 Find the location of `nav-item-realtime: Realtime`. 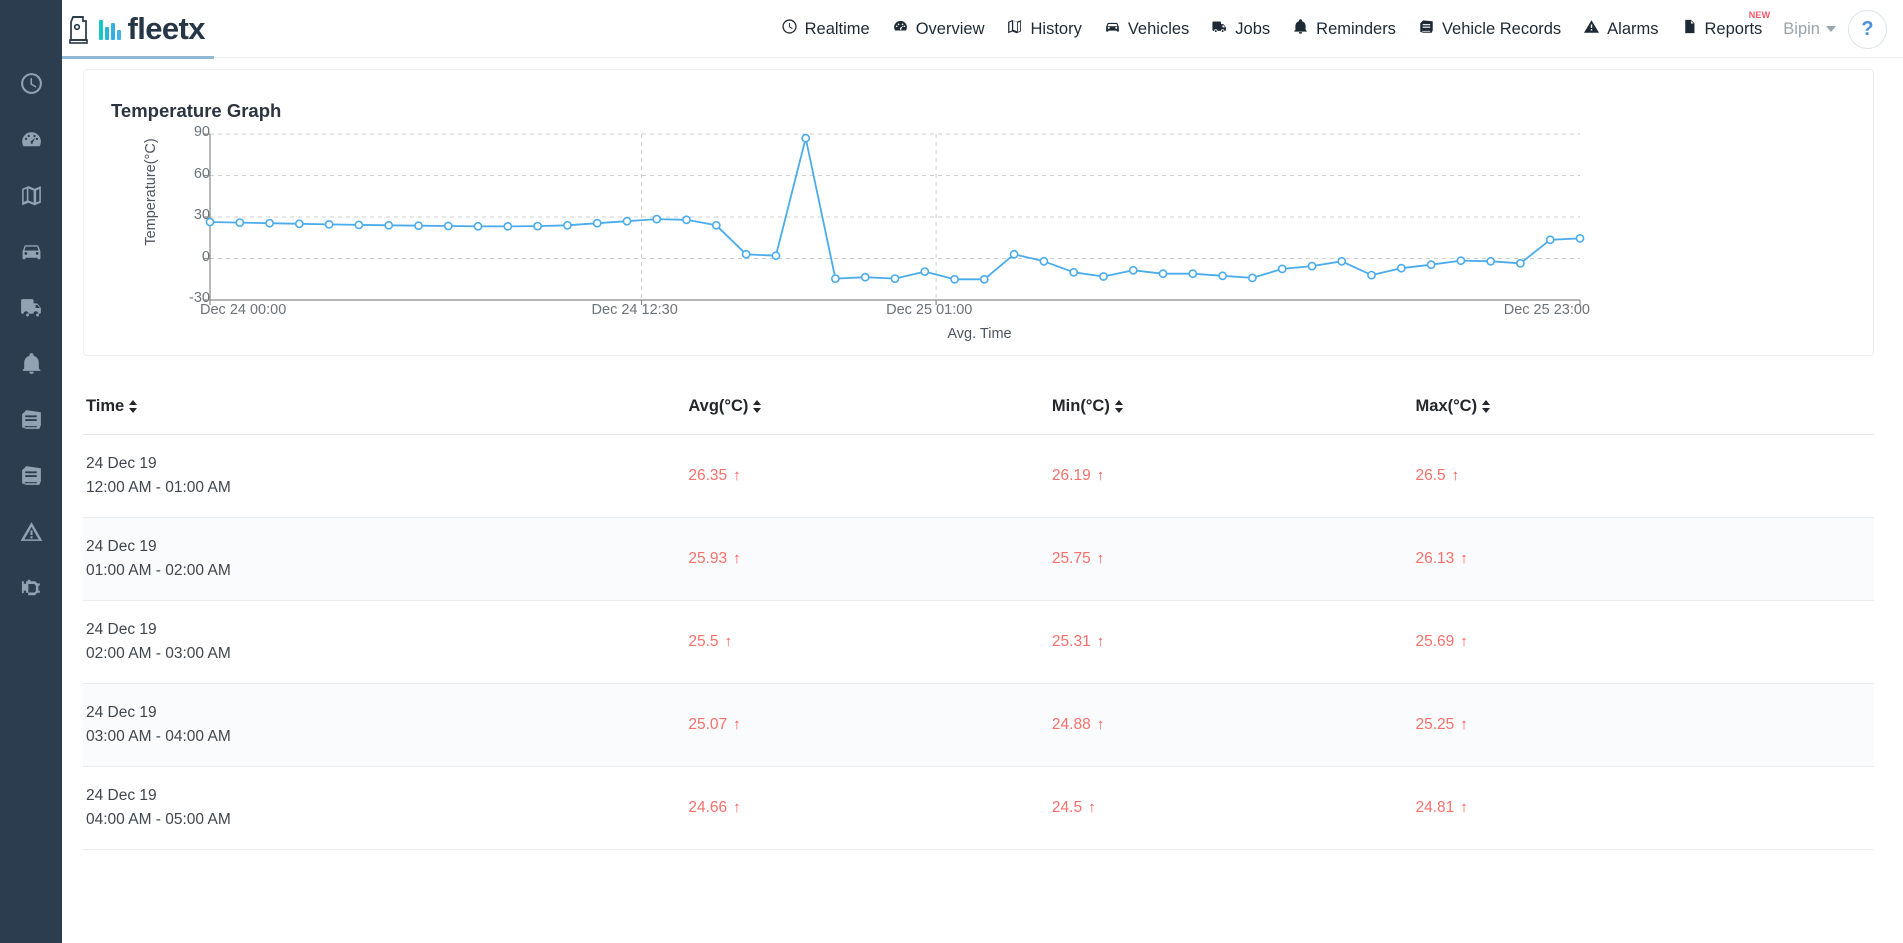

nav-item-realtime: Realtime is located at coordinates (825, 29).